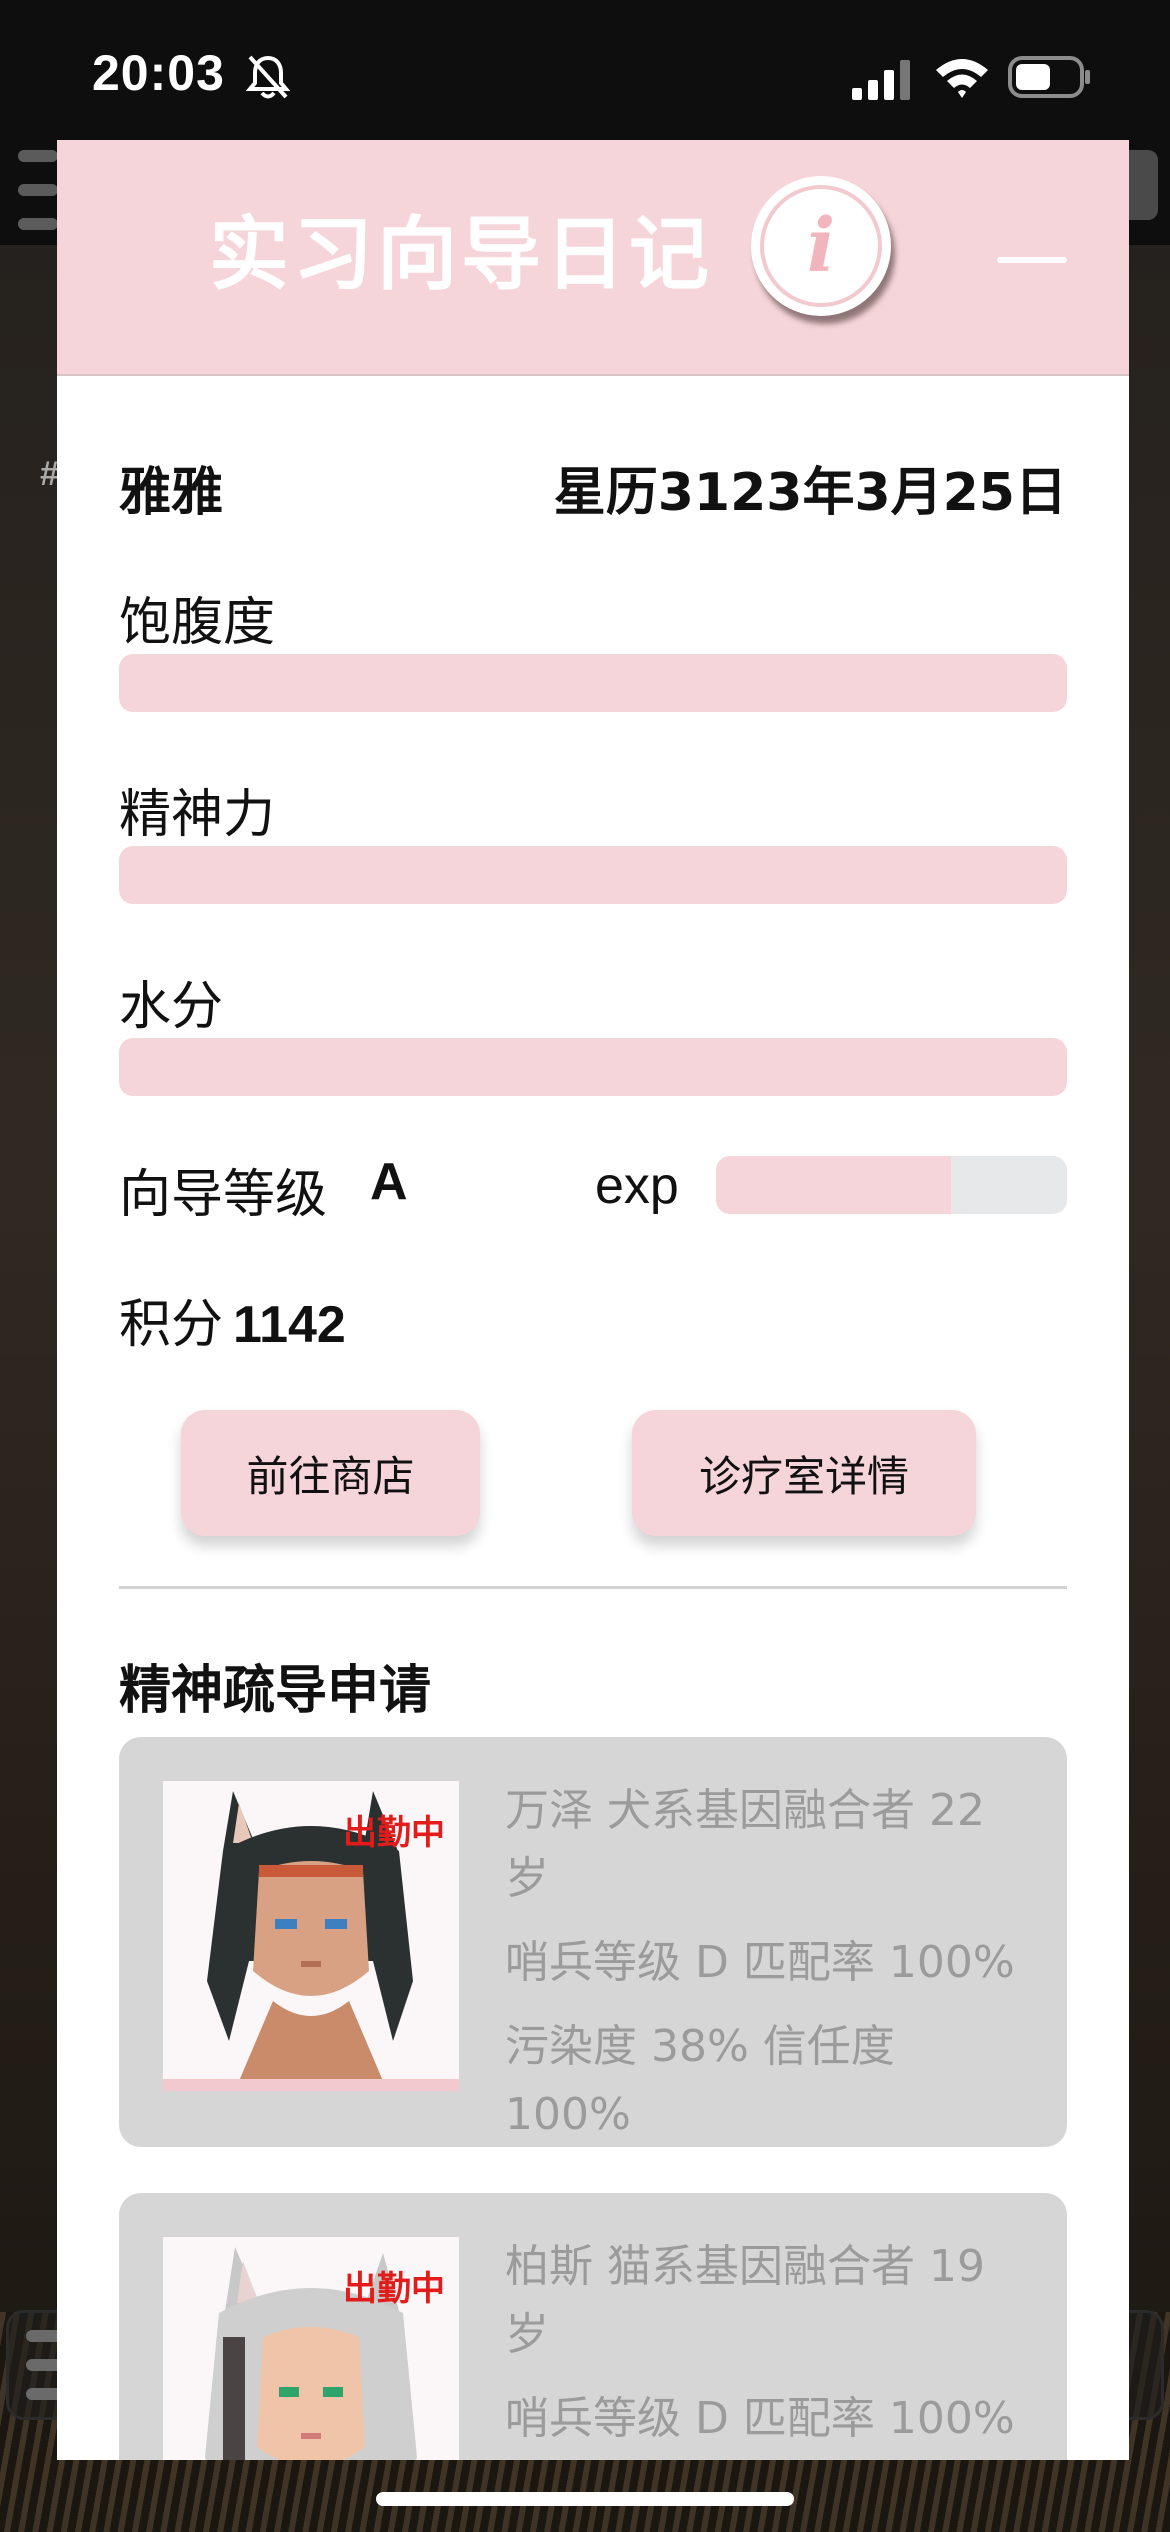  I want to click on sentinel-name-line: 柏斯 猫系基因融合者 19岁, so click(745, 2300).